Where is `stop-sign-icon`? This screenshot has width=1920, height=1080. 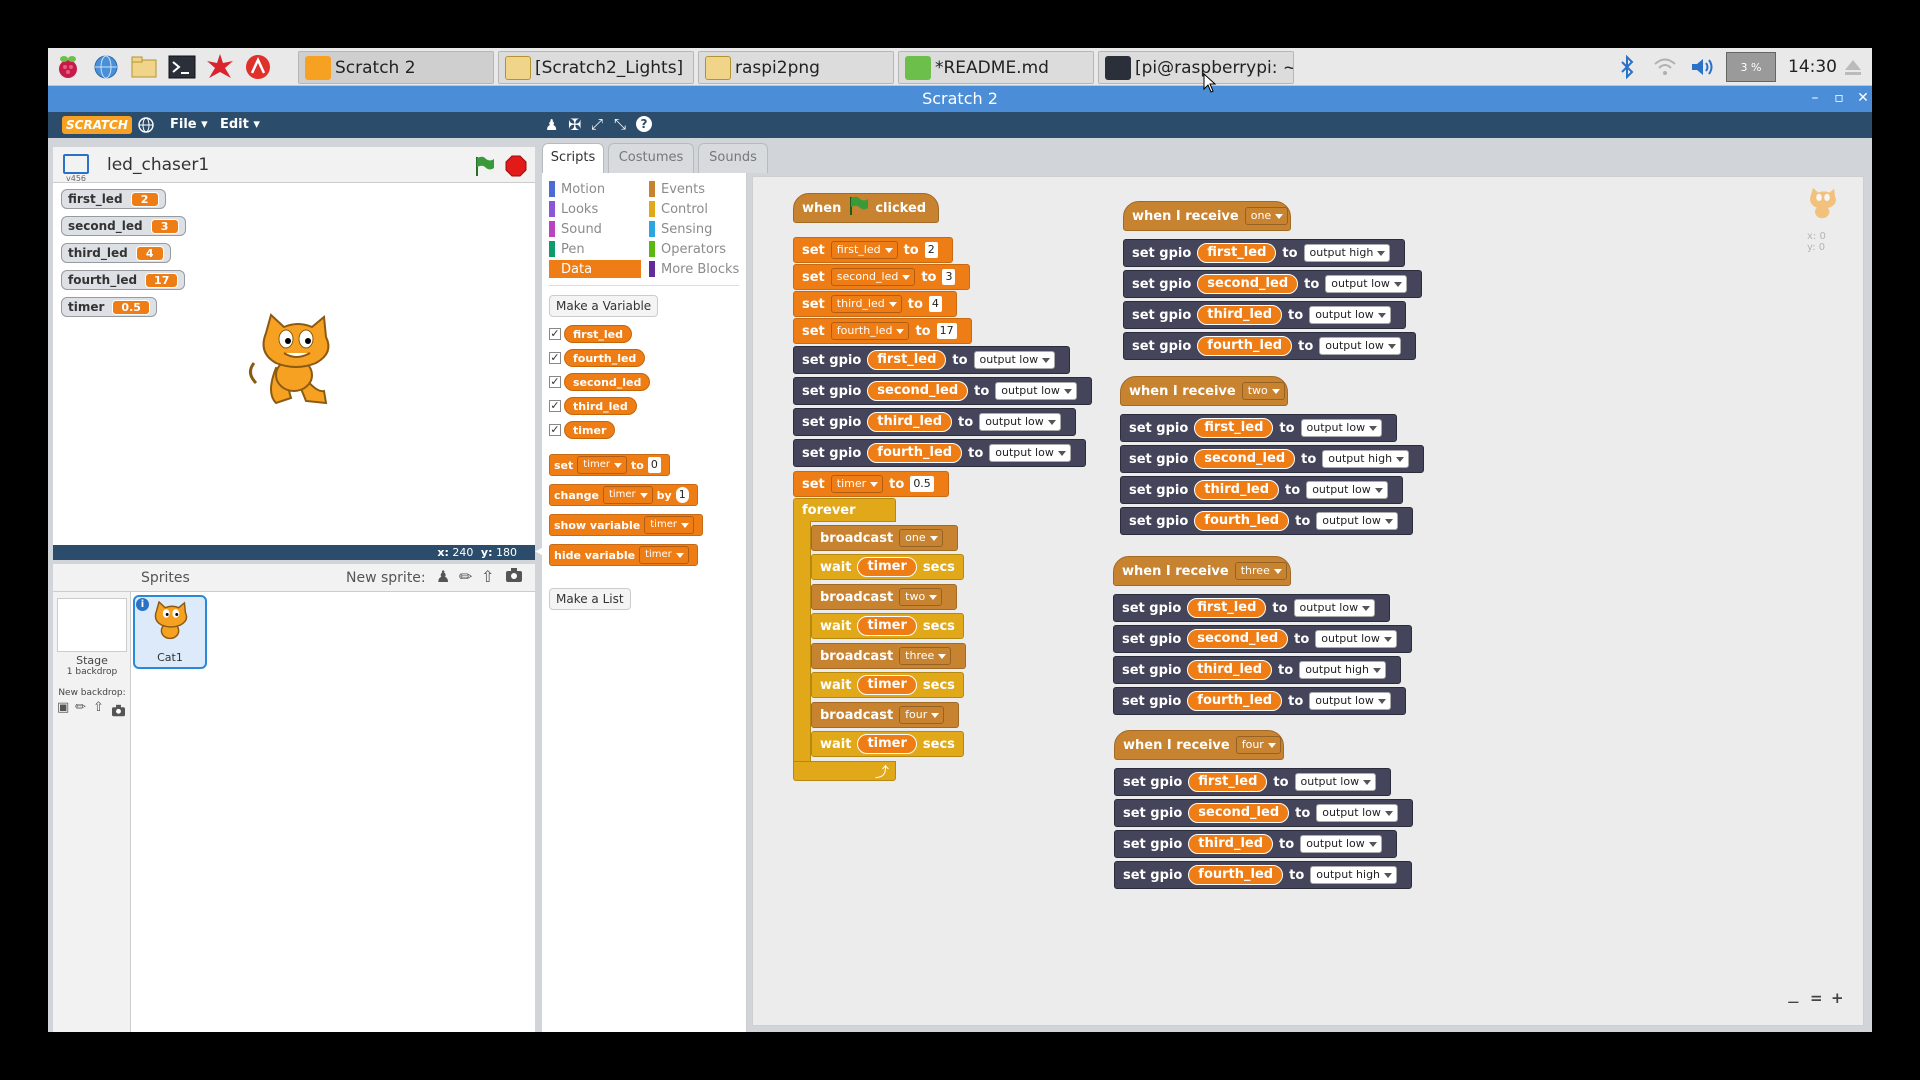
stop-sign-icon is located at coordinates (516, 168).